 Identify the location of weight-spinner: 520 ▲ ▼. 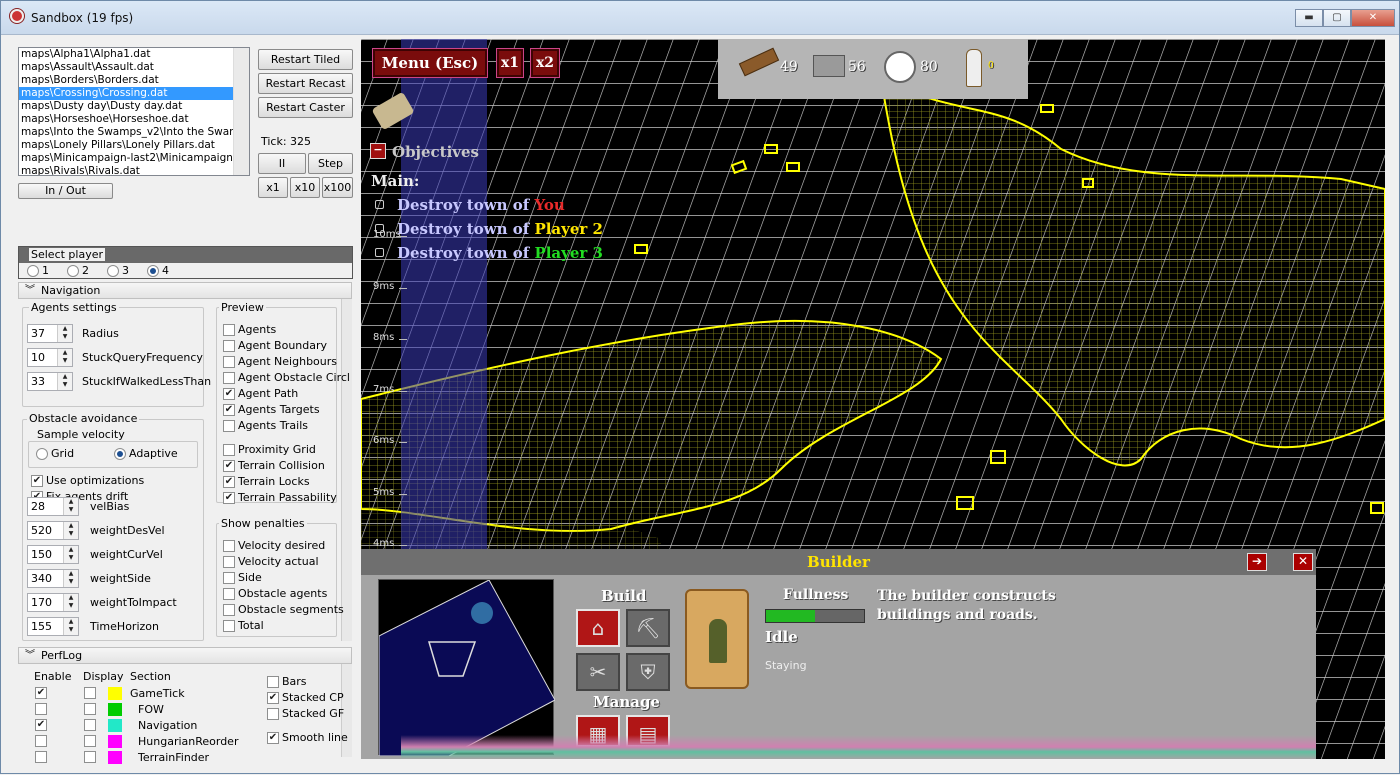
(53, 530).